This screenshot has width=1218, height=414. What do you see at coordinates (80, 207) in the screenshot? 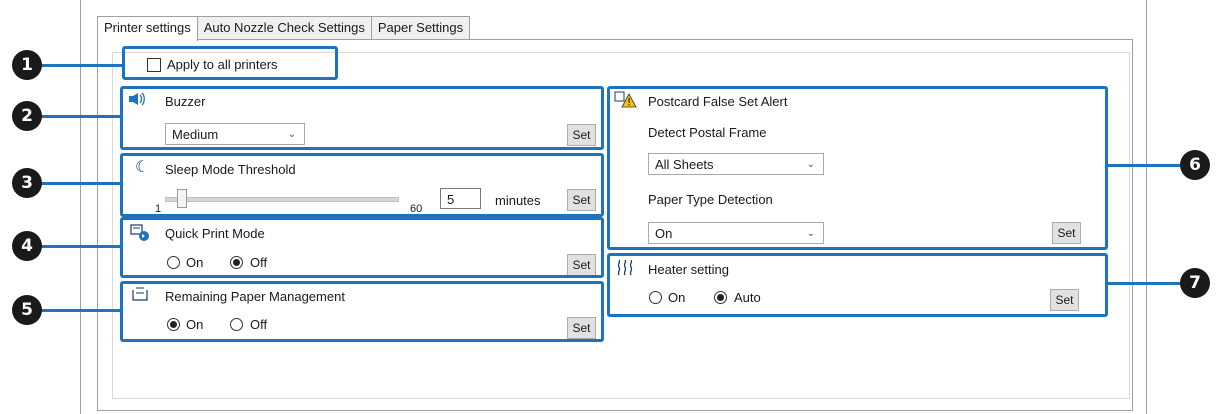
I see `left-frame-line` at bounding box center [80, 207].